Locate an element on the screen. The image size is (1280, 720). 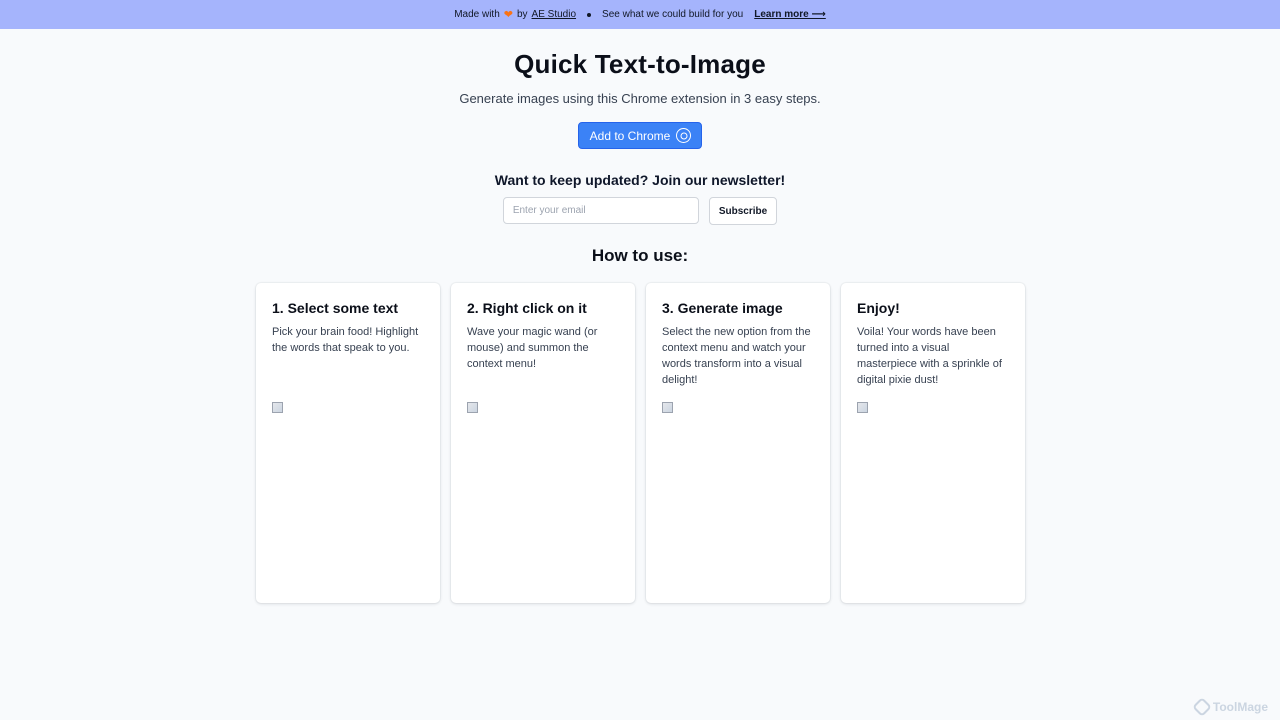
email-input is located at coordinates (600, 210).